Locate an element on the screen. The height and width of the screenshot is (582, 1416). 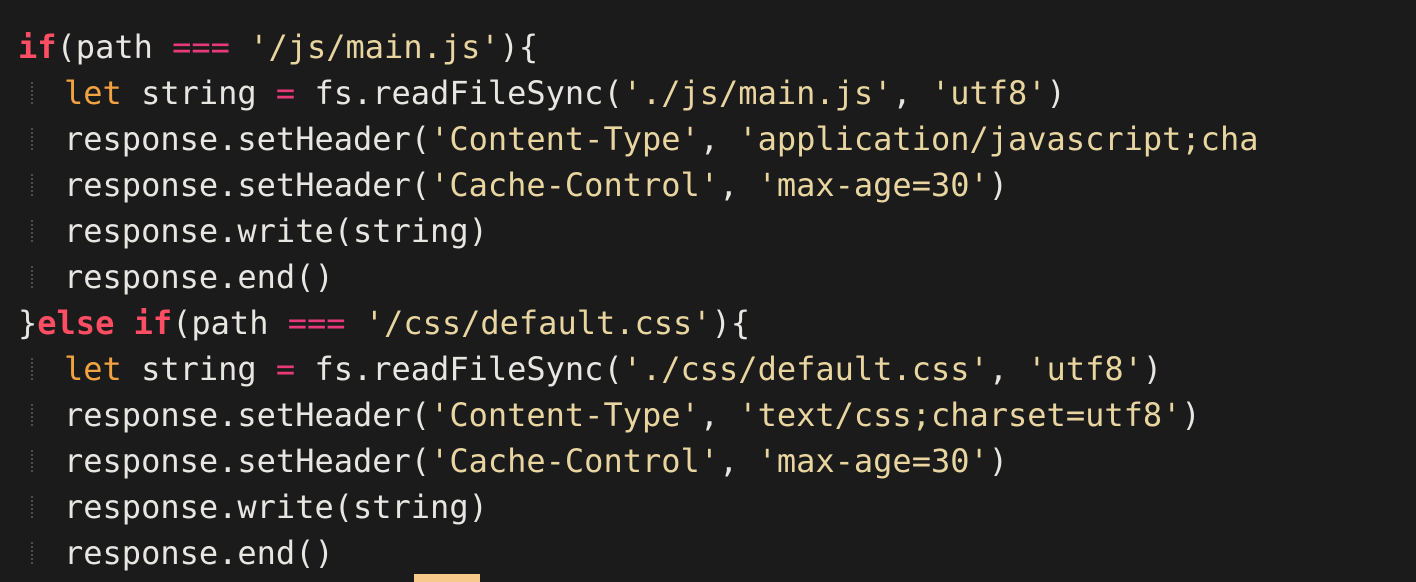
code-line: if(path === '/js/main.js'){ is located at coordinates (638, 47).